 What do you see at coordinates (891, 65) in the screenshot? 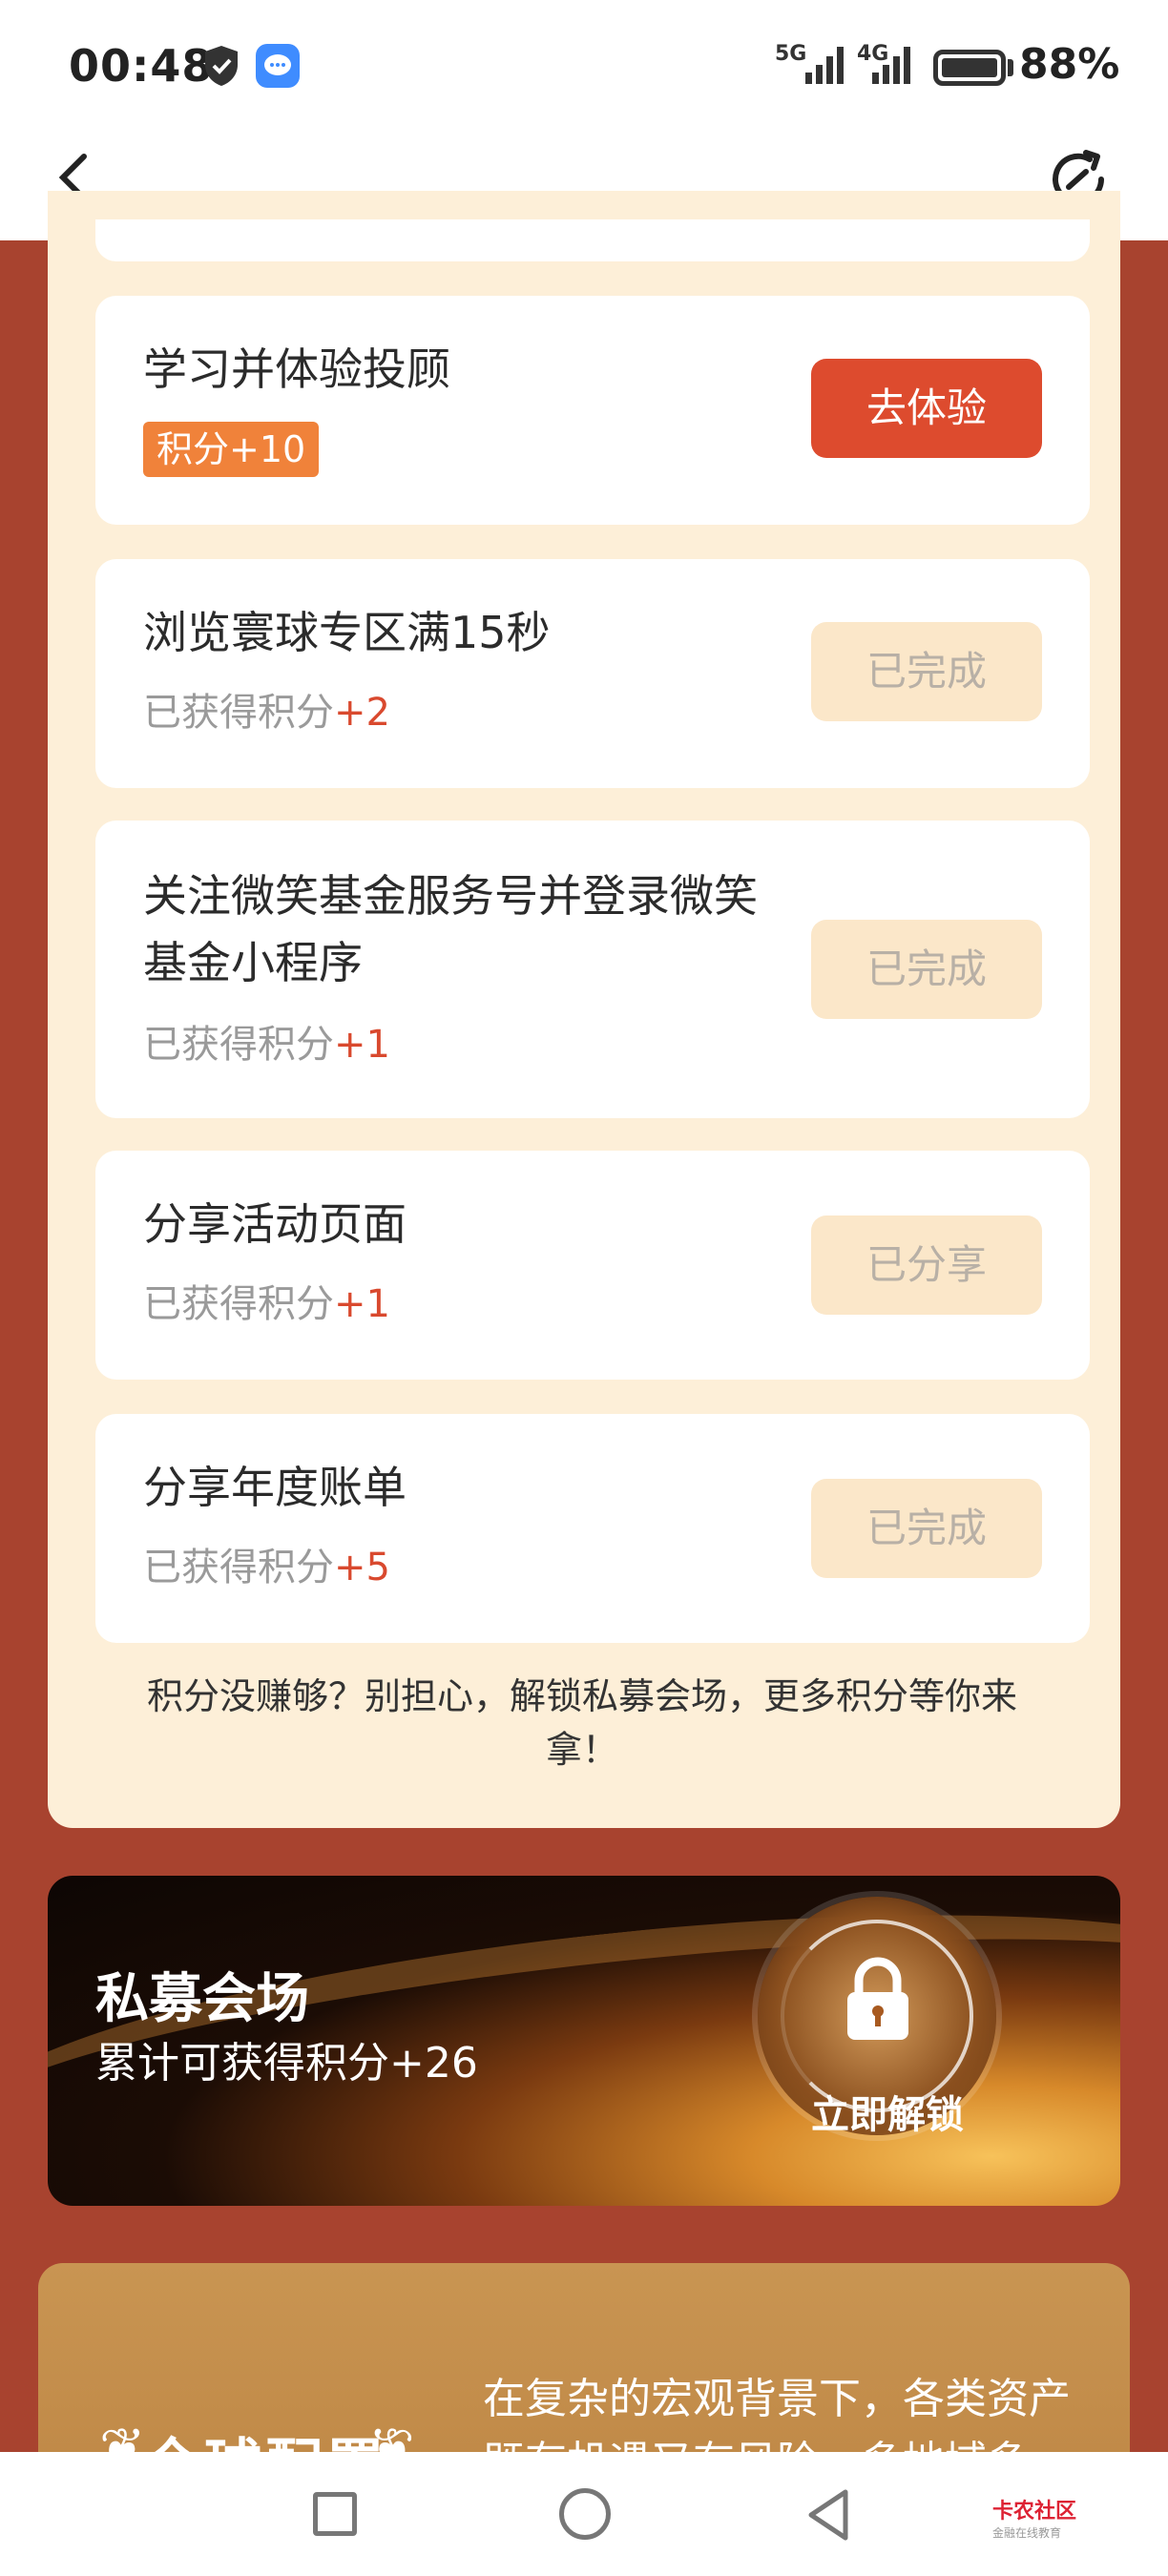
I see `signal-strength-2-icon` at bounding box center [891, 65].